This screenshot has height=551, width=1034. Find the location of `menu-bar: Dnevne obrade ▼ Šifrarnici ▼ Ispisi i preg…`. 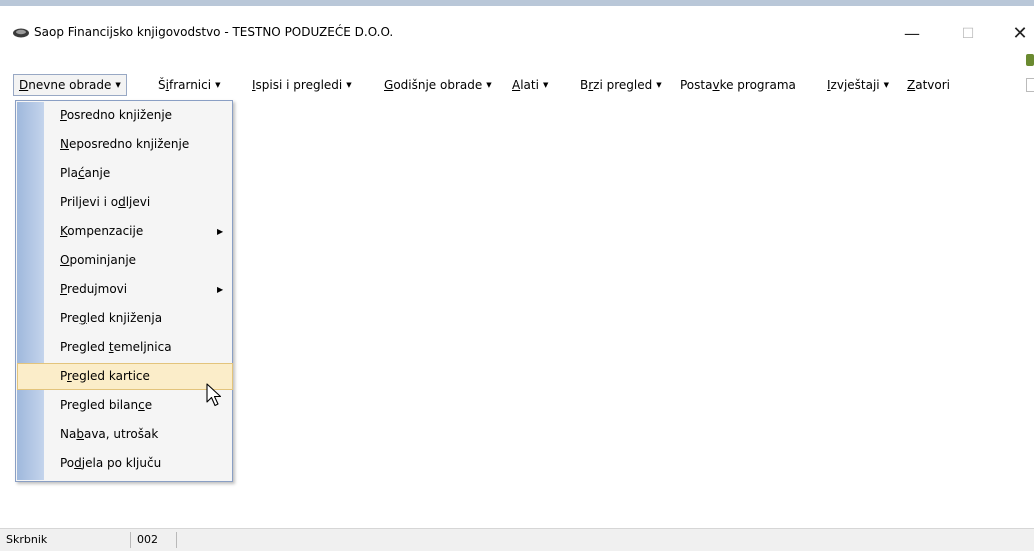

menu-bar: Dnevne obrade ▼ Šifrarnici ▼ Ispisi i preg… is located at coordinates (517, 86).